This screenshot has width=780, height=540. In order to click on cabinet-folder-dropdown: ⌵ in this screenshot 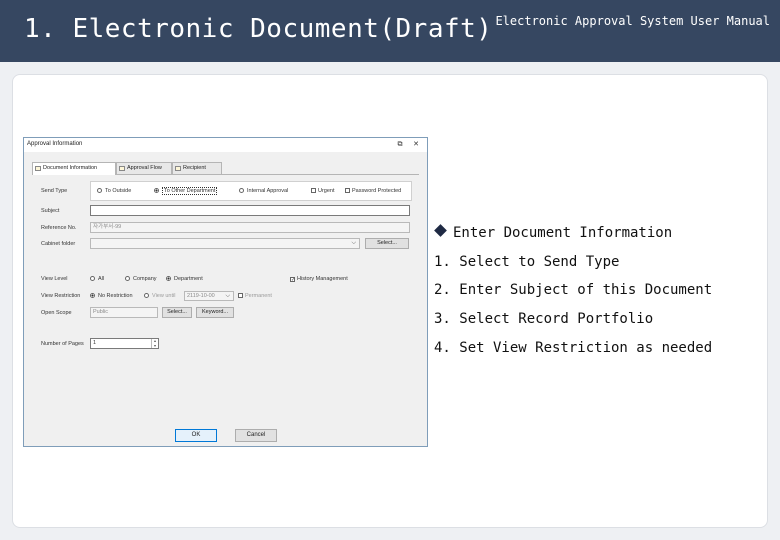, I will do `click(225, 243)`.